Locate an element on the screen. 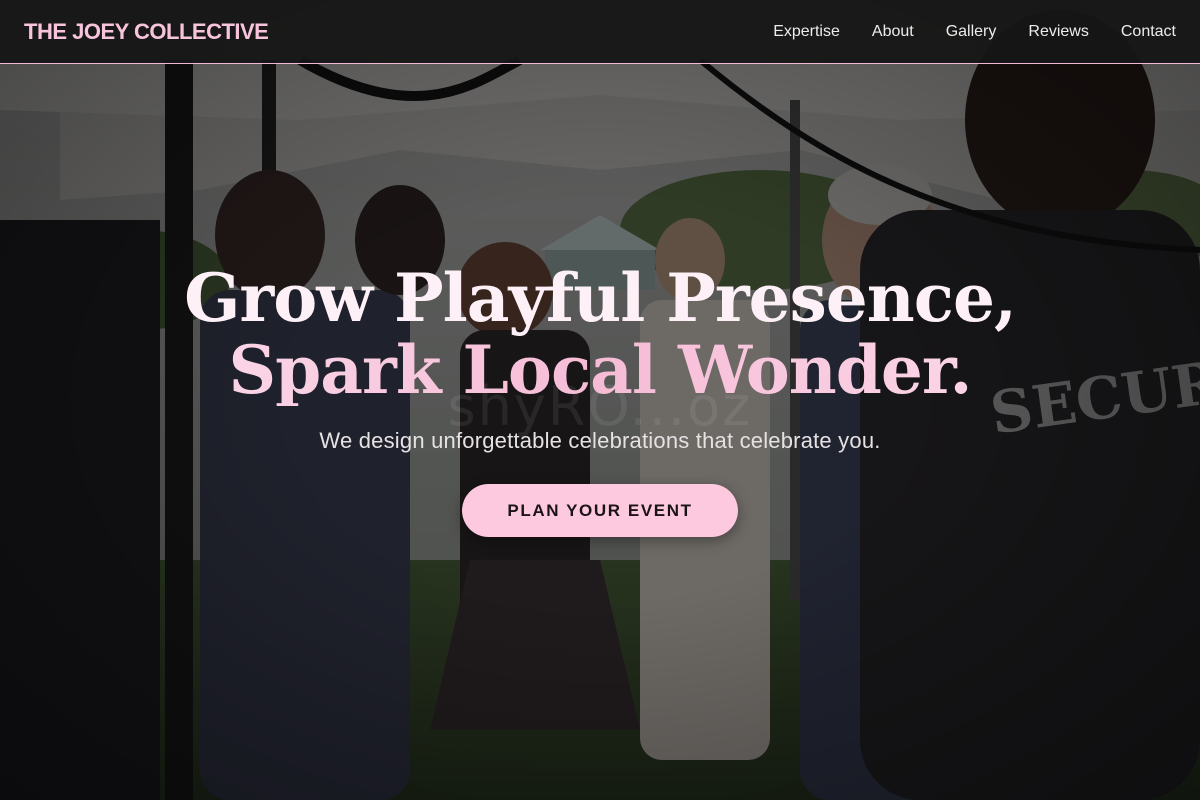  plan-event-button: PLAN YOUR EVENT is located at coordinates (600, 510).